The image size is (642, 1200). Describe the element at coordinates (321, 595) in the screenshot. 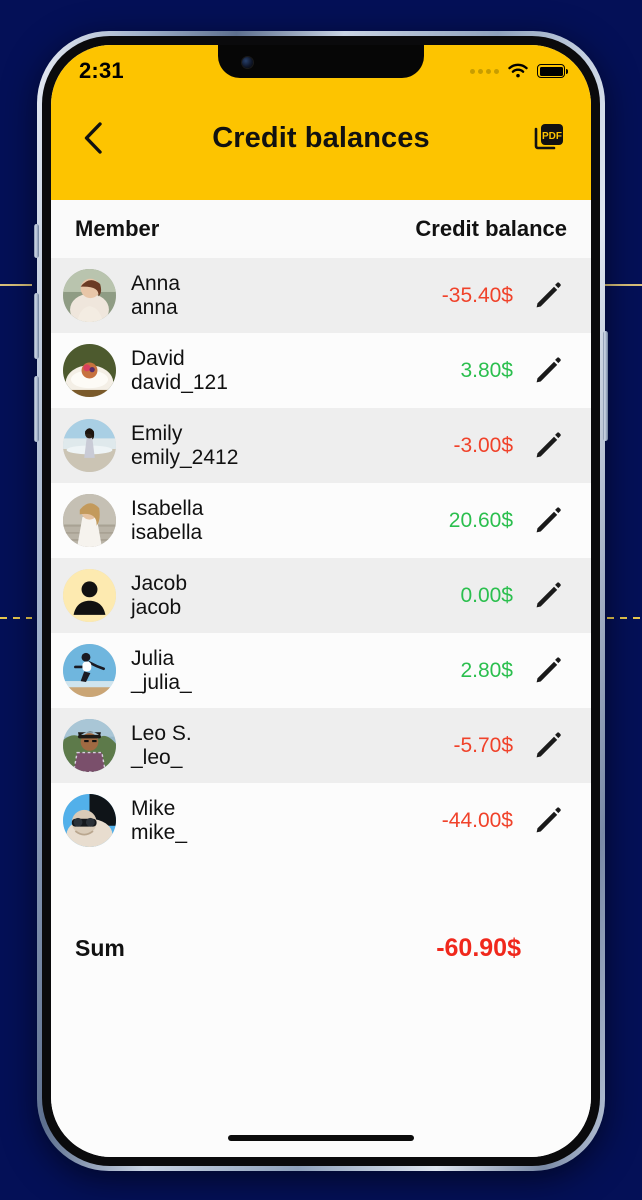

I see `table-row: Jacob jacob 0.00$` at that location.